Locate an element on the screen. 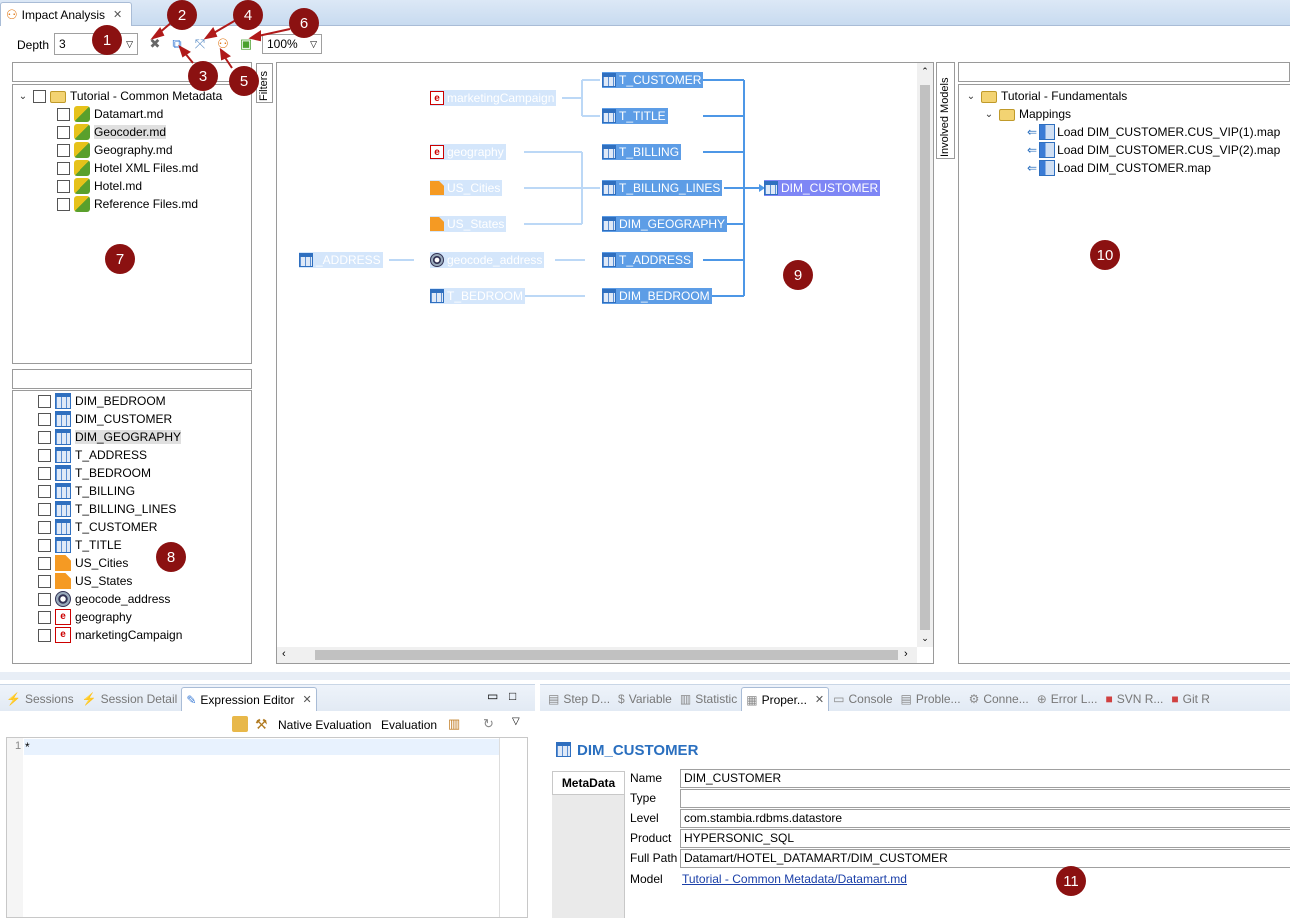 The height and width of the screenshot is (918, 1290). refresh-icon: ↻ is located at coordinates (488, 724).